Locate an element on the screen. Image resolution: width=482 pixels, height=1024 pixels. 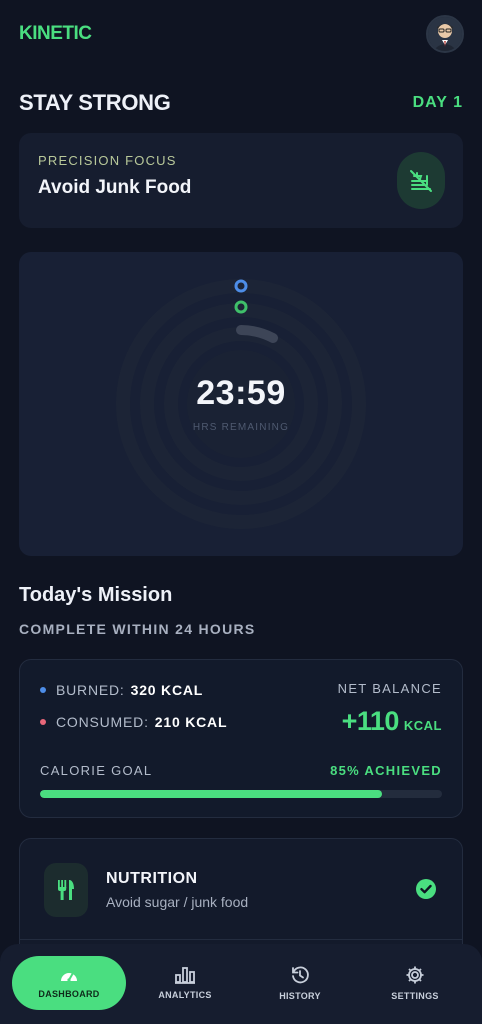
top-bar: KINETIC is located at coordinates (241, 34).